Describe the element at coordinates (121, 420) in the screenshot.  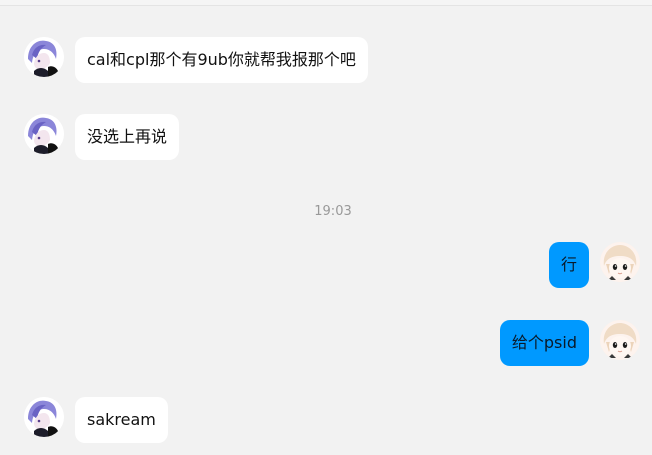
I see `message-bubble: sakream` at that location.